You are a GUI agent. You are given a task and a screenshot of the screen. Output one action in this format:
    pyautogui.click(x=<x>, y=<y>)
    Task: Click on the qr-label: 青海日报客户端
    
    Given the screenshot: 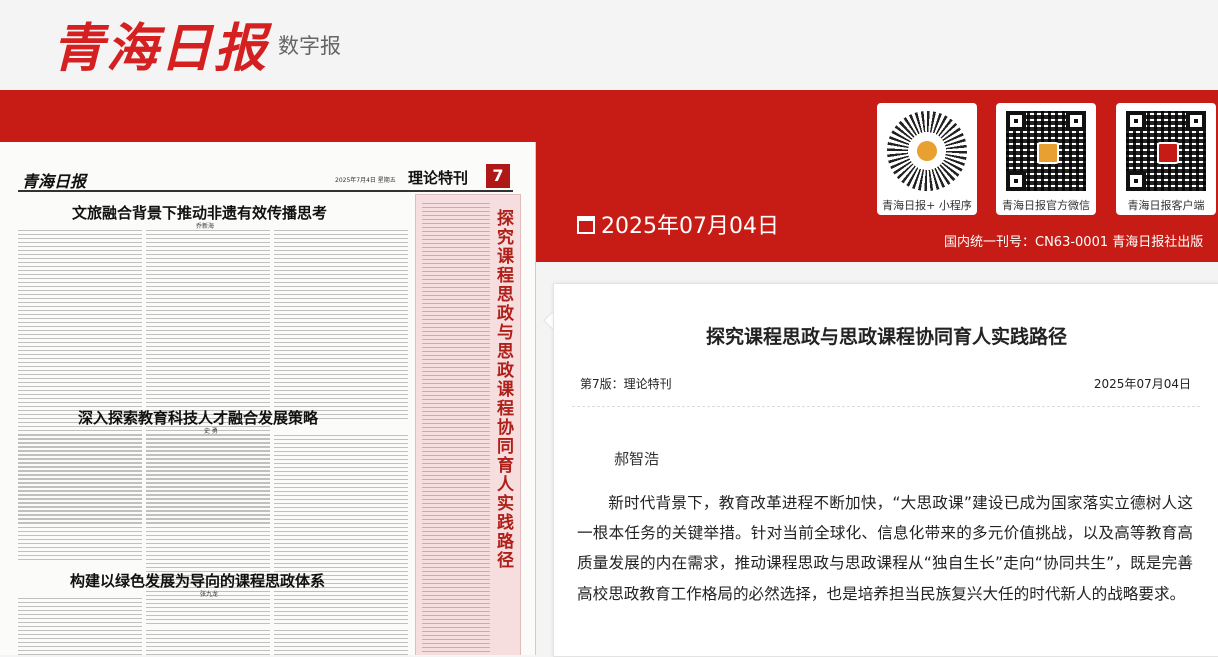 What is the action you would take?
    pyautogui.click(x=1166, y=205)
    